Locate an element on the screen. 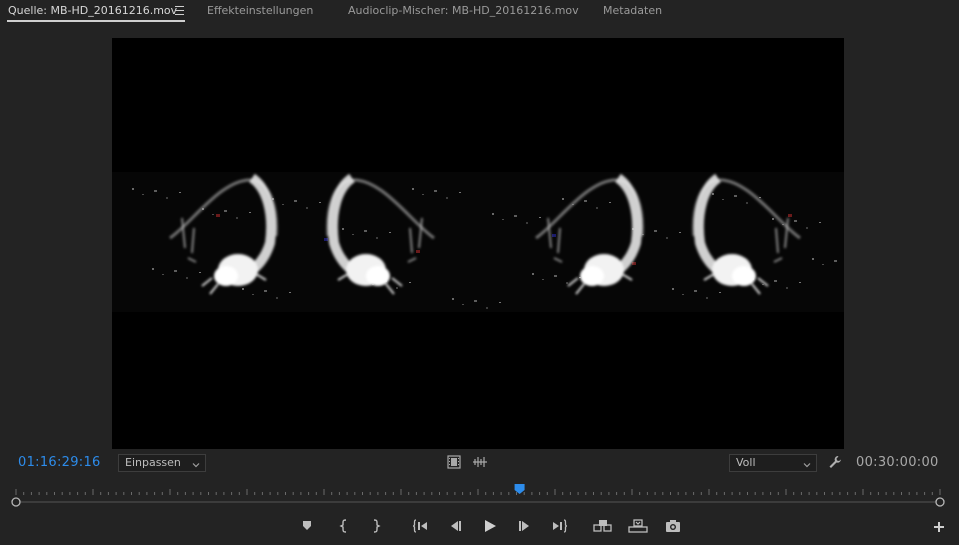 This screenshot has height=545, width=959. step-forward-icon is located at coordinates (525, 526).